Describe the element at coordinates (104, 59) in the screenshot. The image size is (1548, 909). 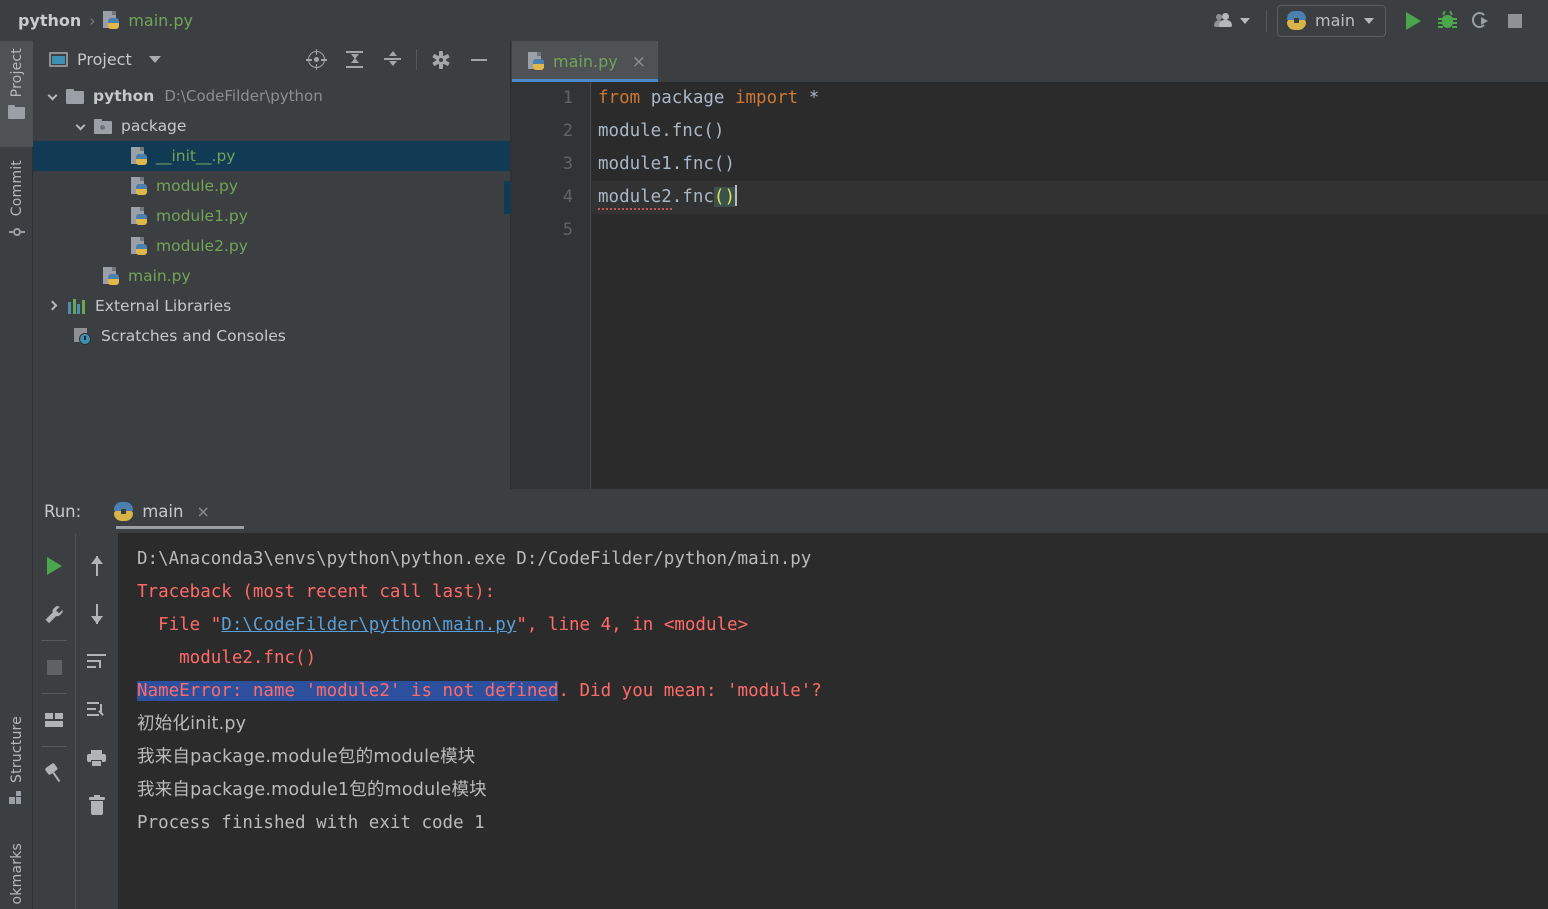
I see `project-panel-title: Project` at that location.